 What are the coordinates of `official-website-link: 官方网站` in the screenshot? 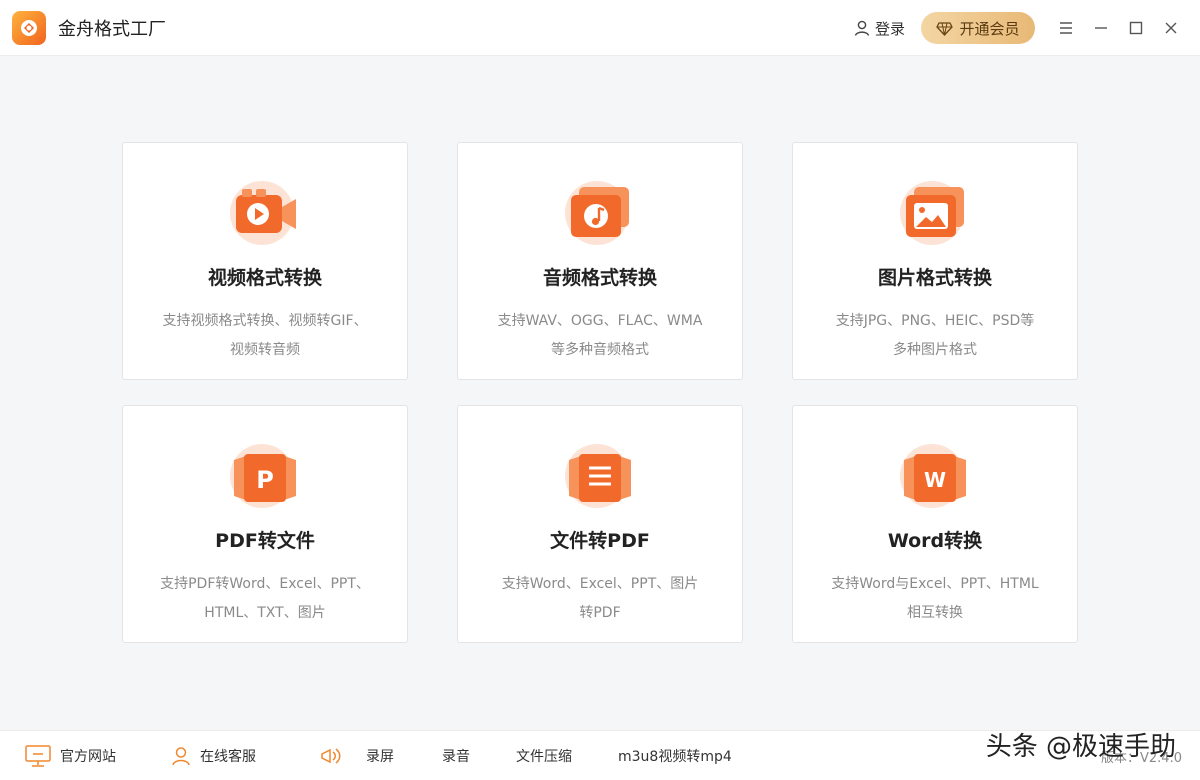 It's located at (70, 756).